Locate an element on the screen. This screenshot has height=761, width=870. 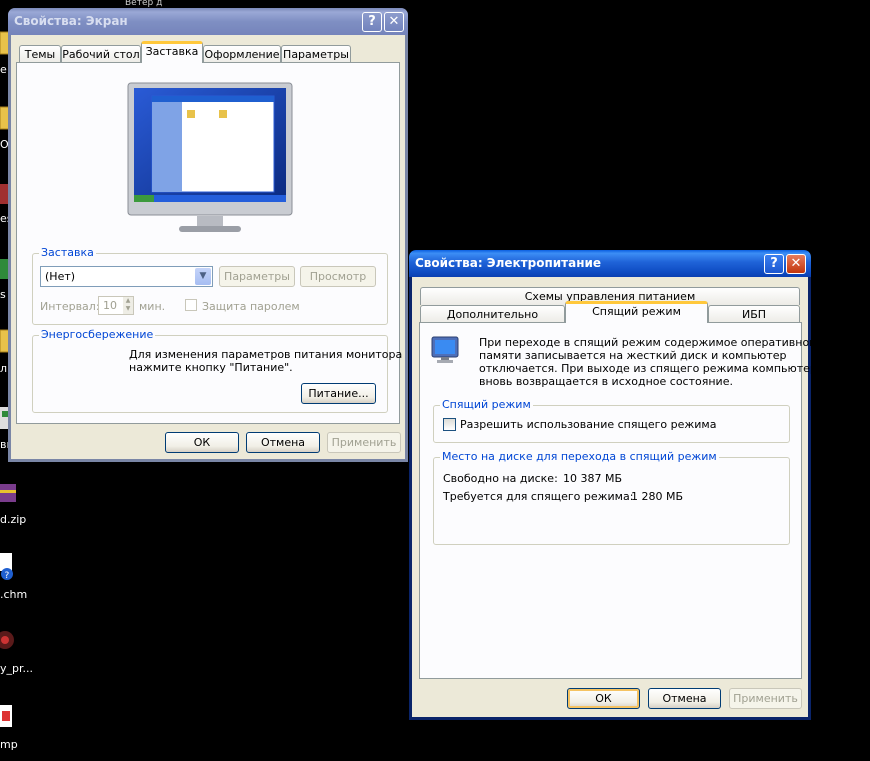
tab-themes: Темы is located at coordinates (40, 54).